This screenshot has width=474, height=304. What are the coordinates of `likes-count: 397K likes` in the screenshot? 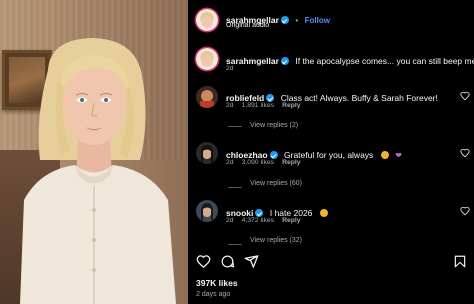 It's located at (217, 283).